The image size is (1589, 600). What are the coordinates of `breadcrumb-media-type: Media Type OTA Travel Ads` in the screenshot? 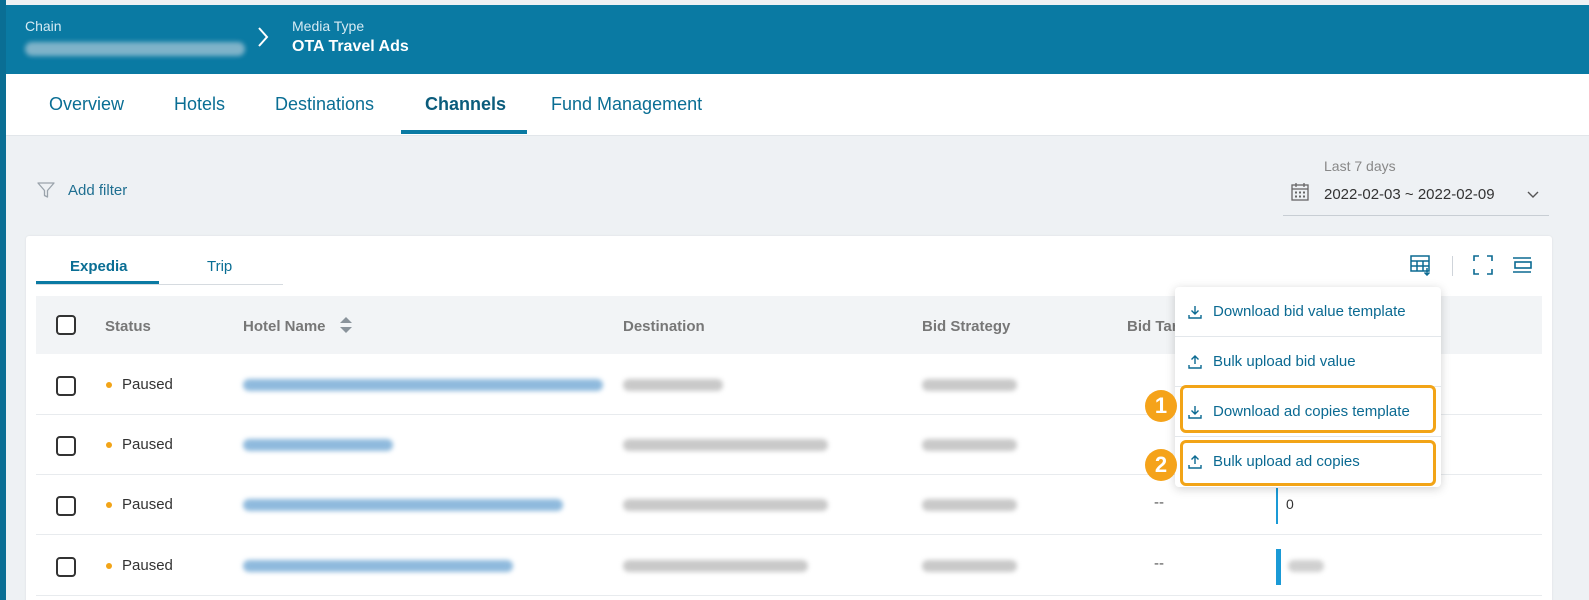 It's located at (350, 37).